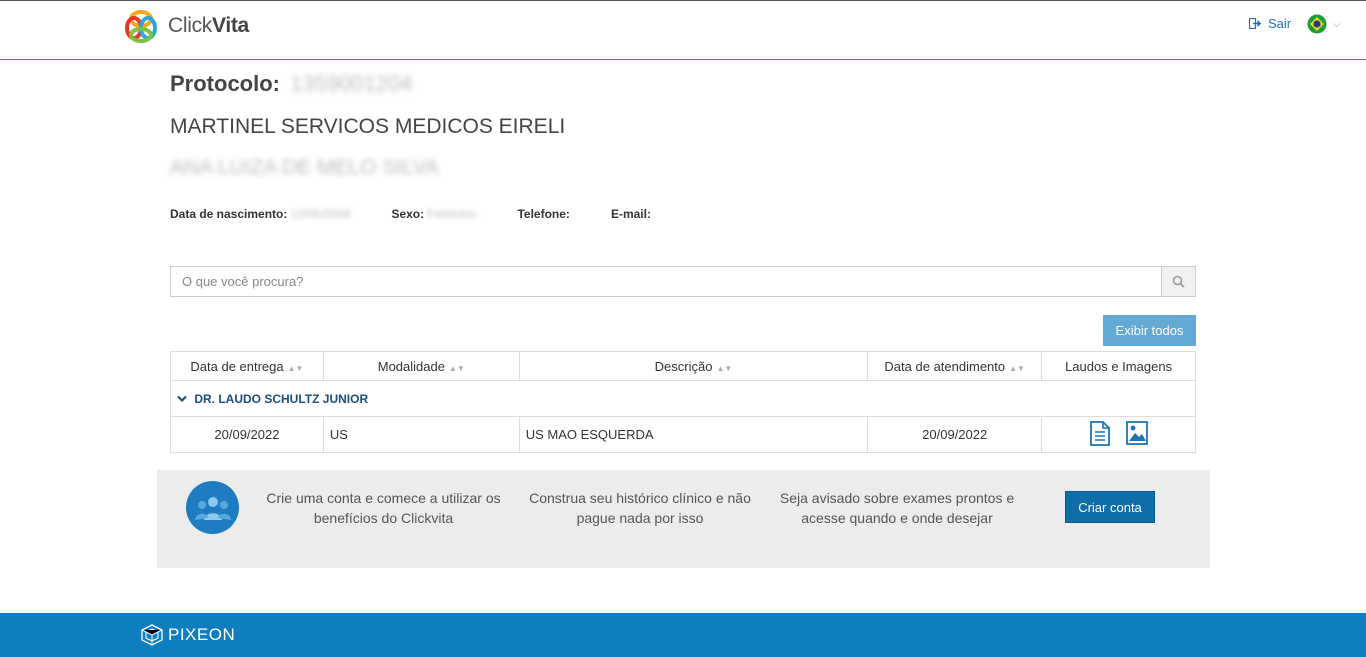 The height and width of the screenshot is (657, 1366). I want to click on search-input, so click(666, 281).